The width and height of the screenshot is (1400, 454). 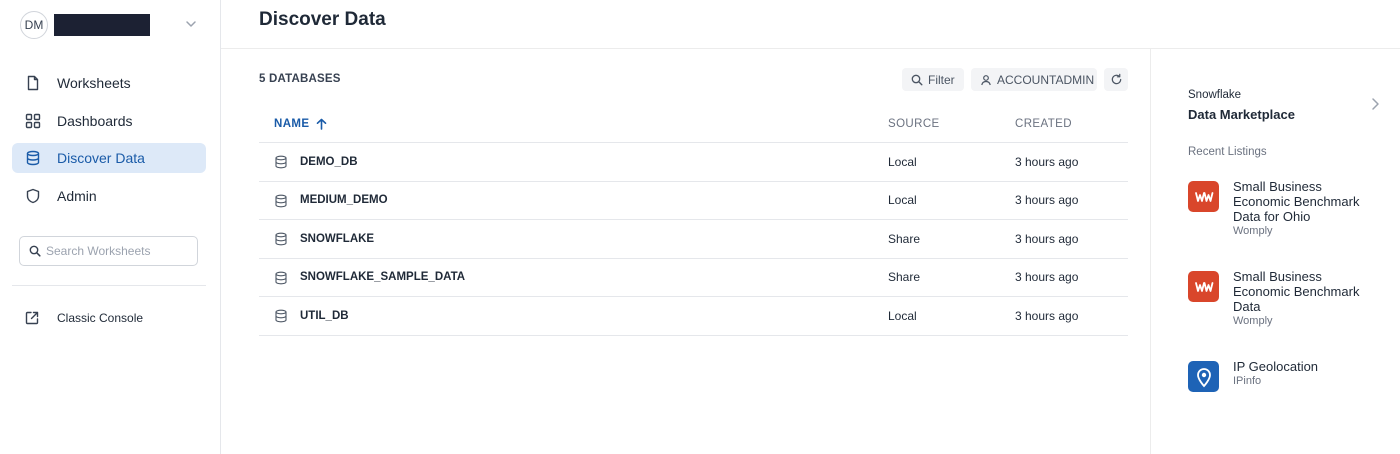 What do you see at coordinates (693, 278) in the screenshot?
I see `table-row: SNOWFLAKE_SAMPLE_DATA Share 3 hours ago` at bounding box center [693, 278].